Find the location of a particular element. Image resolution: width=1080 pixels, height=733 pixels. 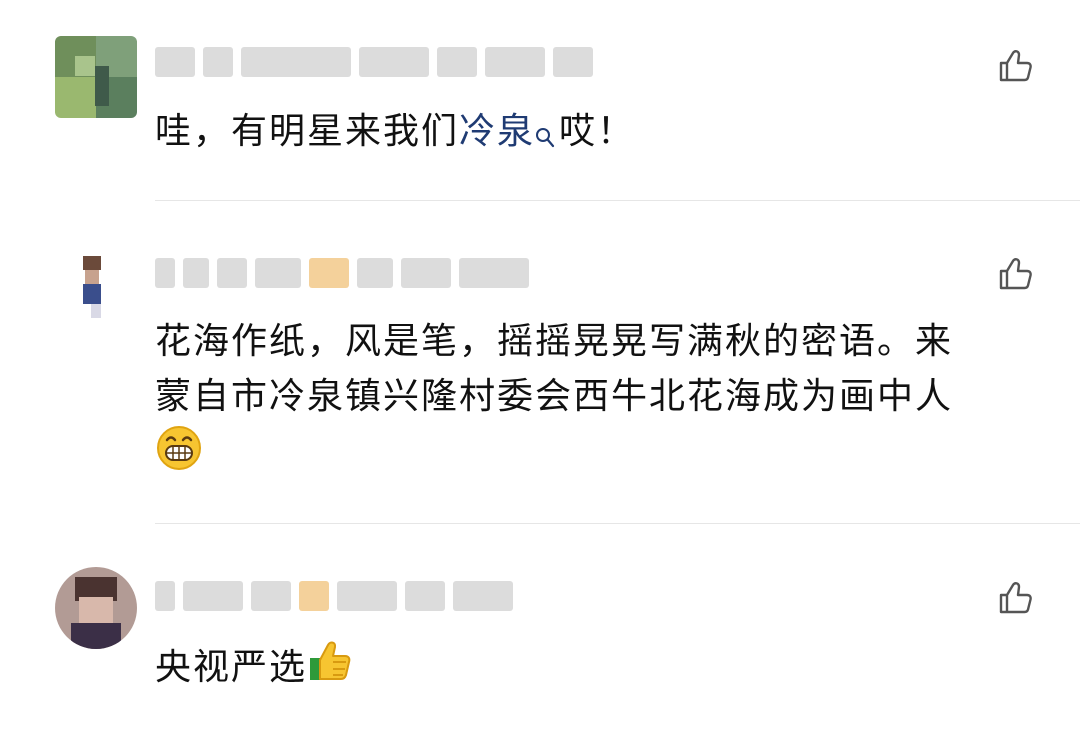

comment-text-content: 央视严选 is located at coordinates (231, 667).